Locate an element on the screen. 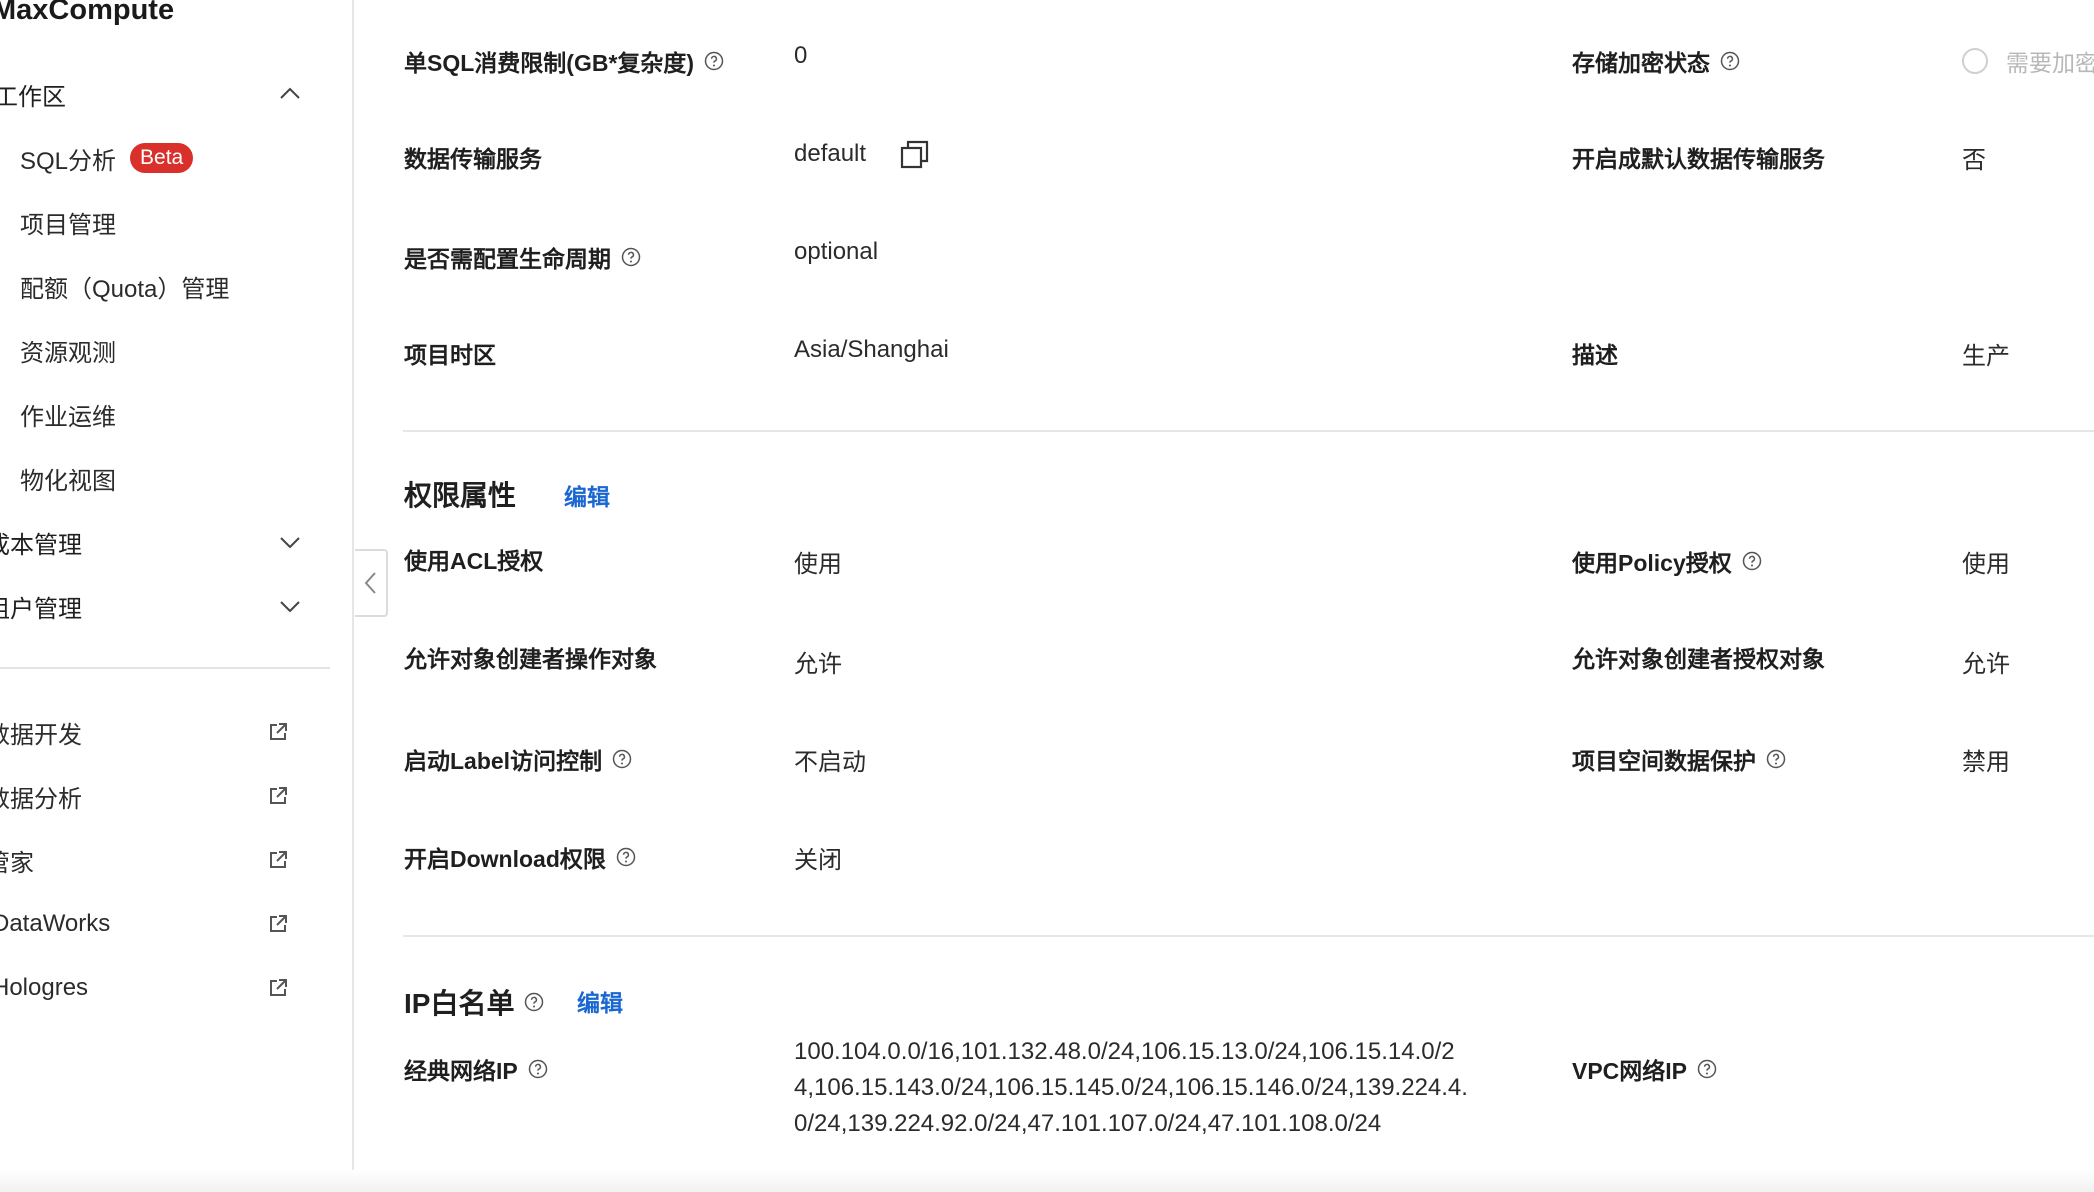 The height and width of the screenshot is (1192, 2094). lifecycle-label-text: 是否需配置生命周期 is located at coordinates (507, 259).